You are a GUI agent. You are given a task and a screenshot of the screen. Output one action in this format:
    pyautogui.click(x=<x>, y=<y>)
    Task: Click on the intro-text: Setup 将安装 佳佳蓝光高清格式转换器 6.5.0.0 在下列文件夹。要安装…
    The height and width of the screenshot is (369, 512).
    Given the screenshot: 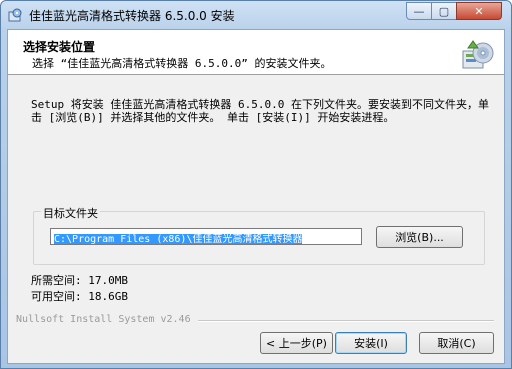 What is the action you would take?
    pyautogui.click(x=260, y=111)
    